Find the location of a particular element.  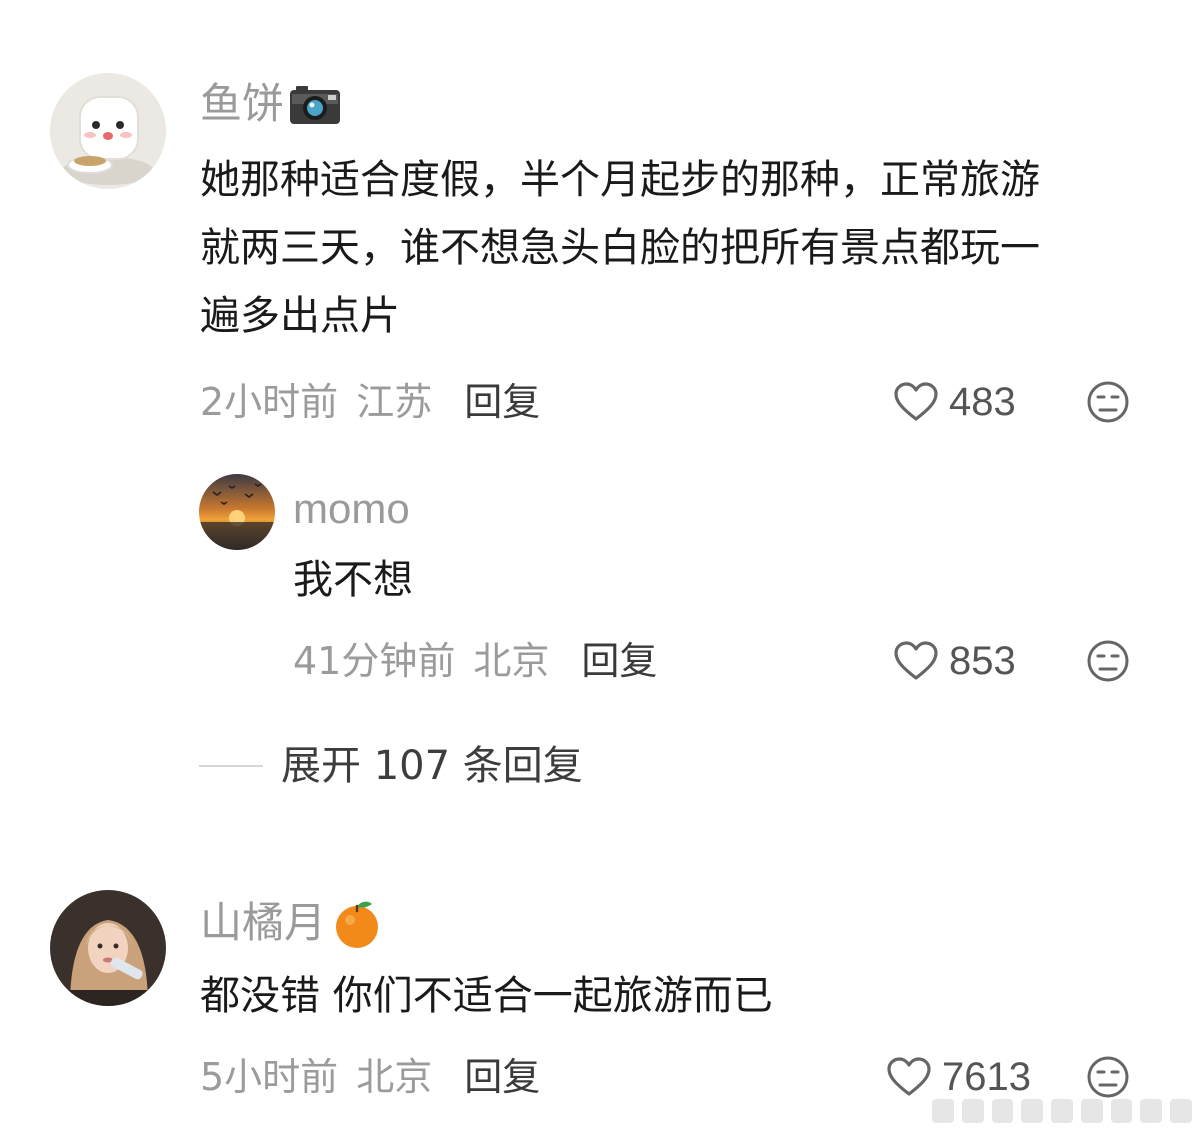

comment-meta: 2小时前 江苏 回复 is located at coordinates (370, 402).